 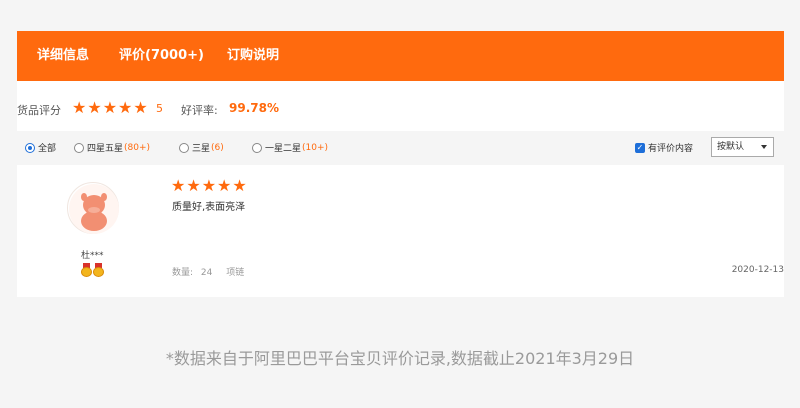 What do you see at coordinates (400, 109) in the screenshot?
I see `rating-summary: 货品评分 ★ ★ ★ ★ ★ 5 好评率: 99.78%` at bounding box center [400, 109].